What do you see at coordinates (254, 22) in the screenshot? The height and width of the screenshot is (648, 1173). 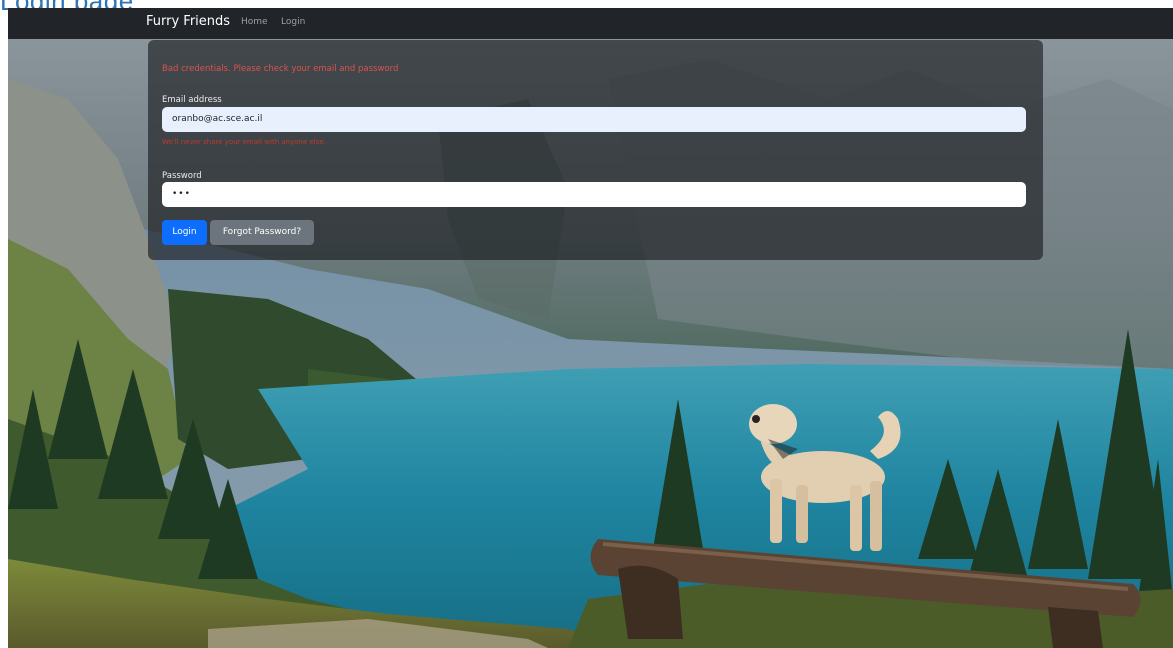 I see `nav-link-home: Home` at bounding box center [254, 22].